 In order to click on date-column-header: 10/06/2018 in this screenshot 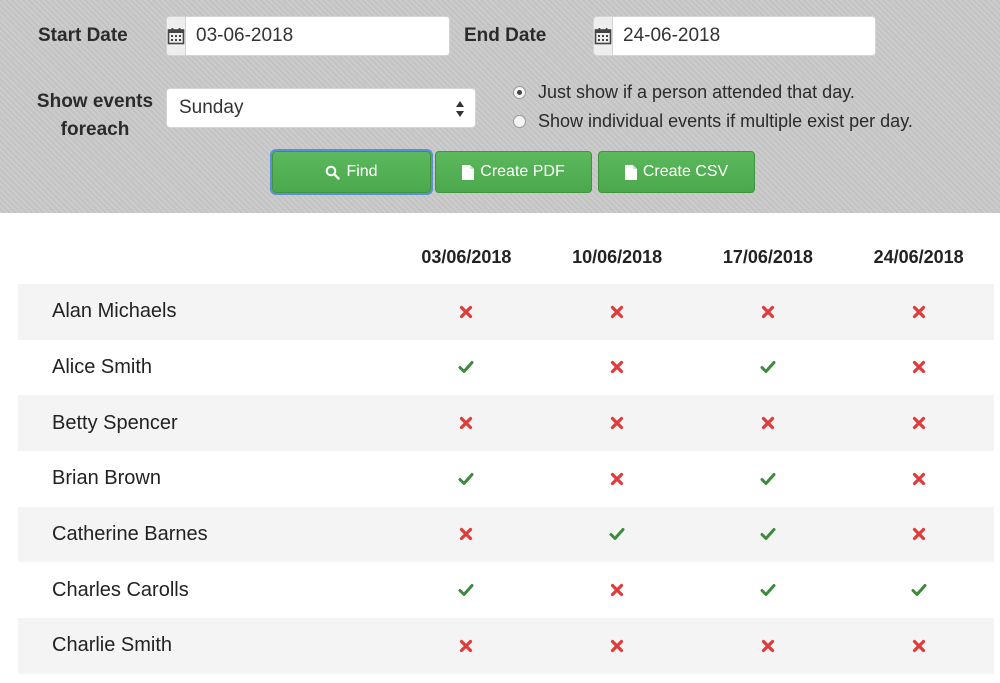, I will do `click(617, 256)`.